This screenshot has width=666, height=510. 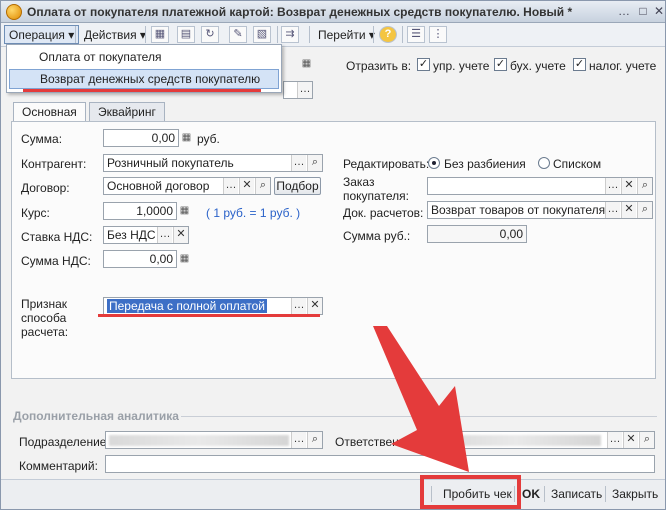 I want to click on tax-accounting-checkbox: ✓, so click(x=579, y=64).